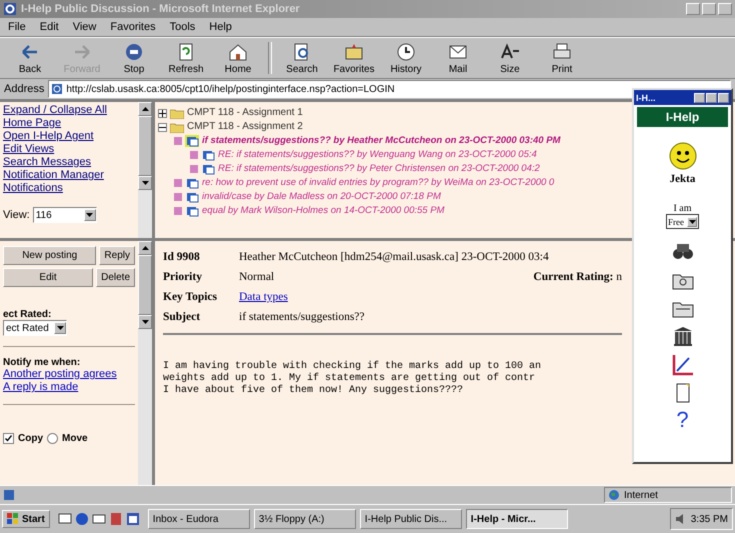 The image size is (735, 533). What do you see at coordinates (378, 183) in the screenshot?
I see `posting-item: re: how to prevent use of invalid entries by program?? by WeiMa on 23-OCT-2000 0` at bounding box center [378, 183].